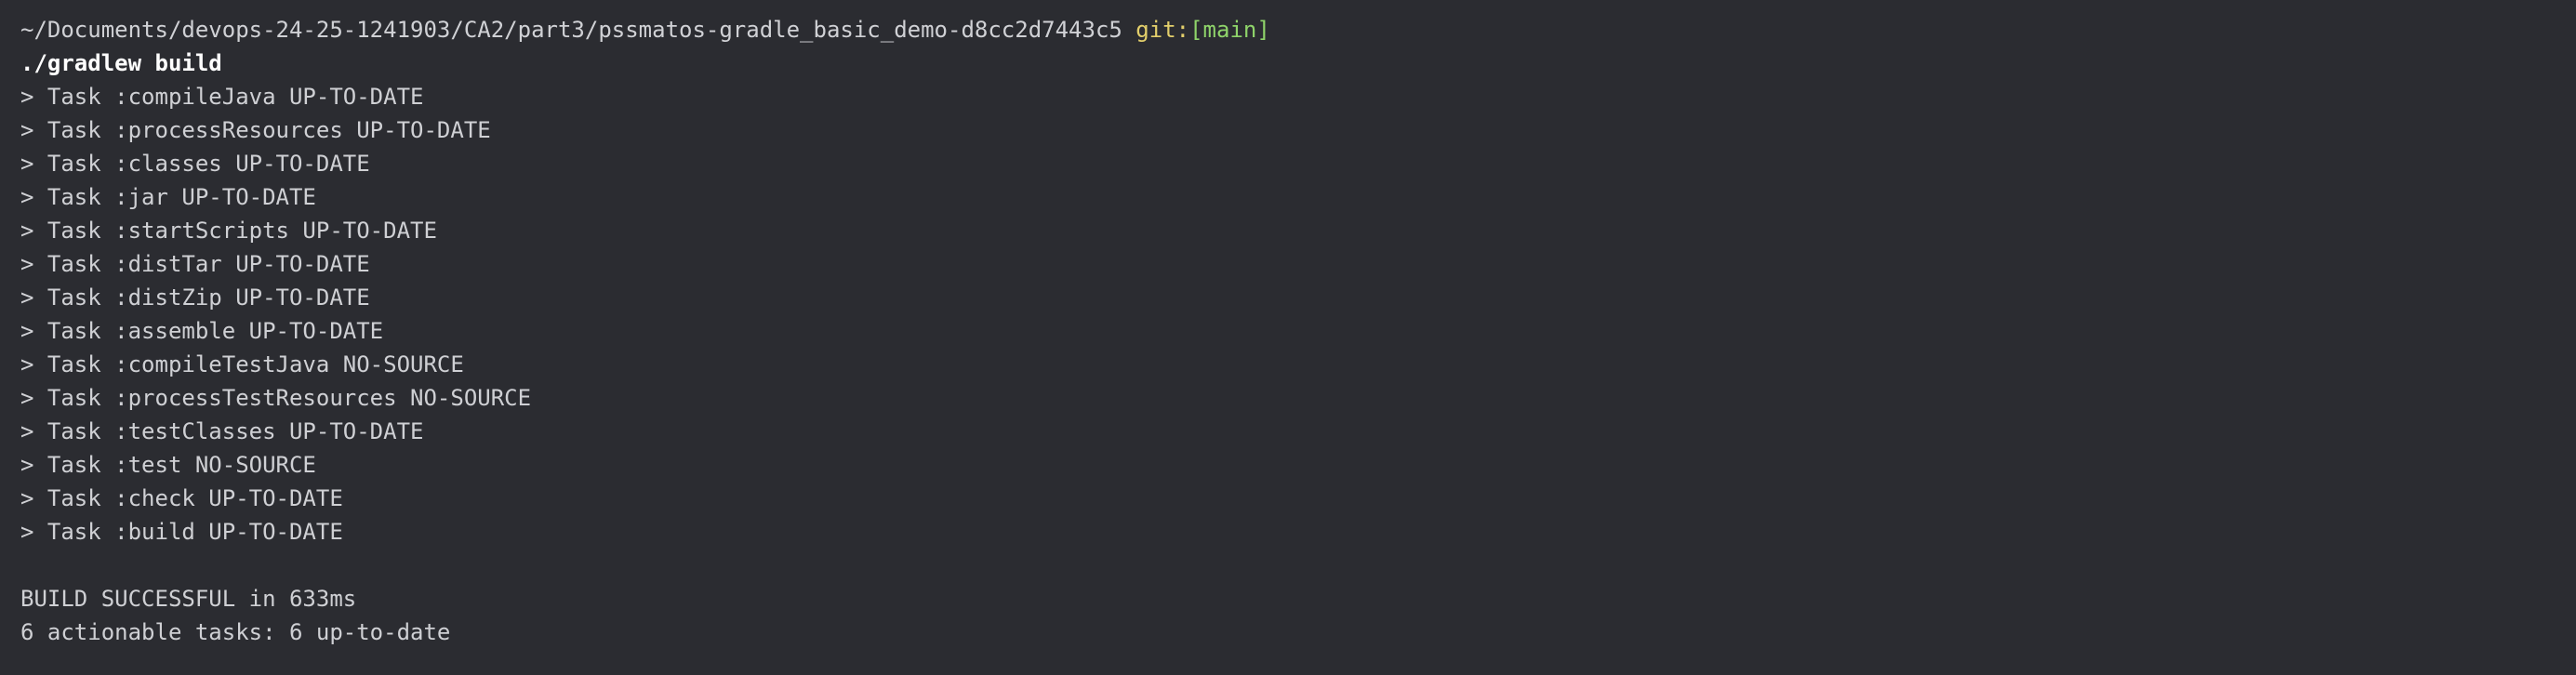 The height and width of the screenshot is (675, 2576). Describe the element at coordinates (188, 599) in the screenshot. I see `build-status: BUILD SUCCESSFUL in 633ms` at that location.